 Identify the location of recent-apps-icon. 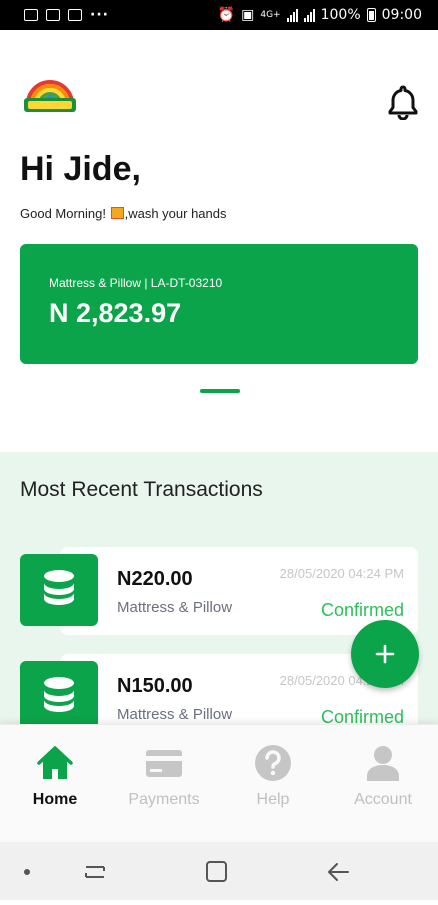
(95, 872).